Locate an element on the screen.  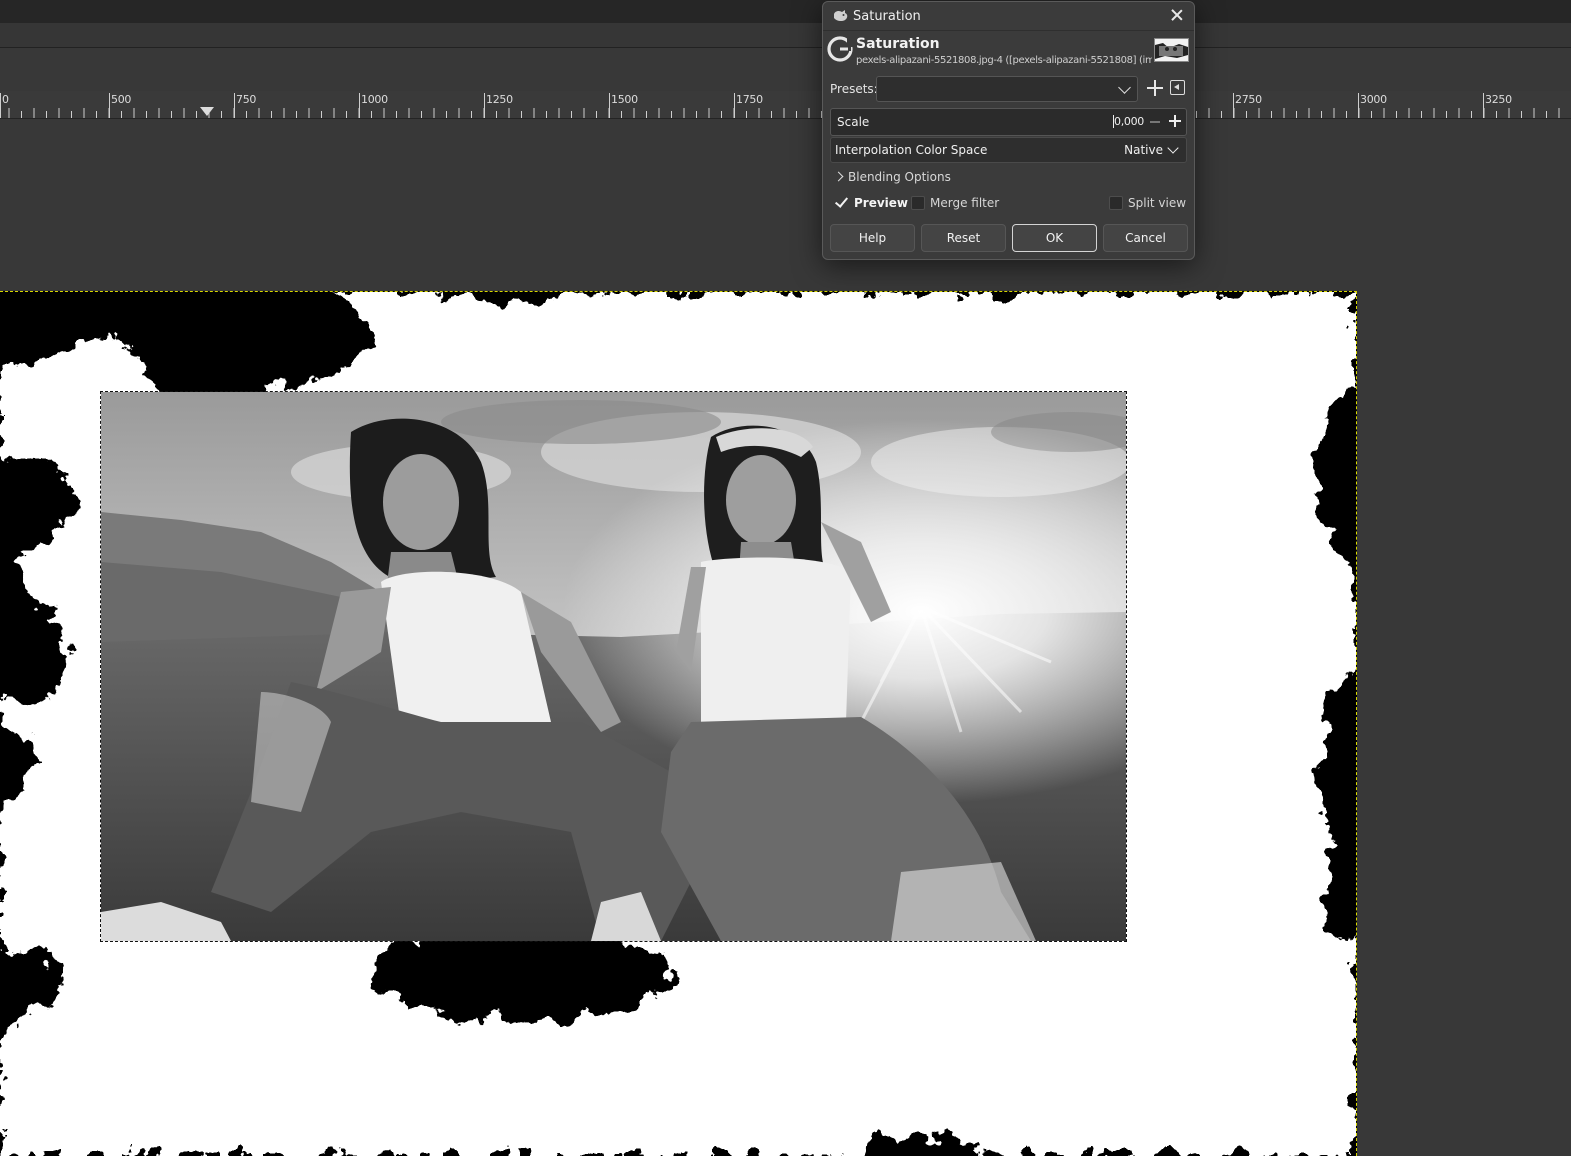
ok-button: OK is located at coordinates (1054, 238).